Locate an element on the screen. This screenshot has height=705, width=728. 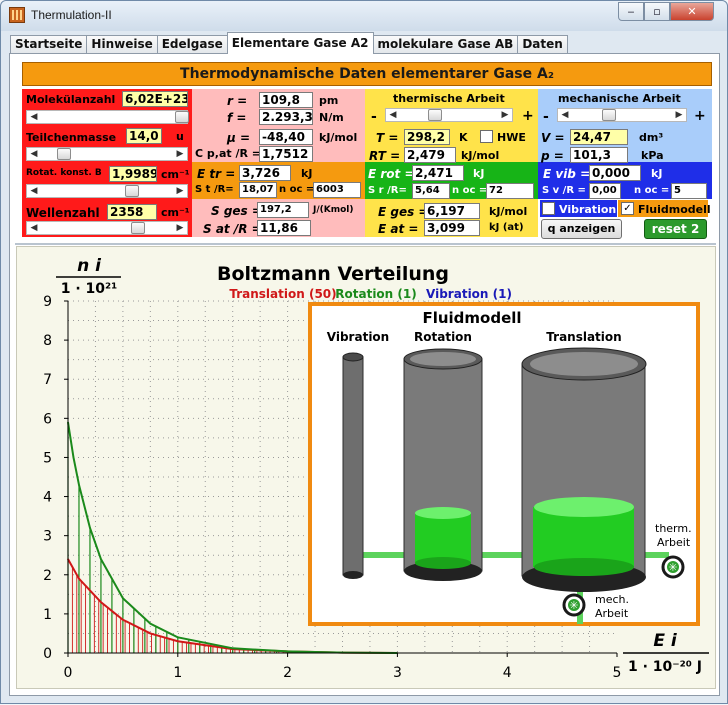
y-tick-label: 1 is located at coordinates (47, 615).